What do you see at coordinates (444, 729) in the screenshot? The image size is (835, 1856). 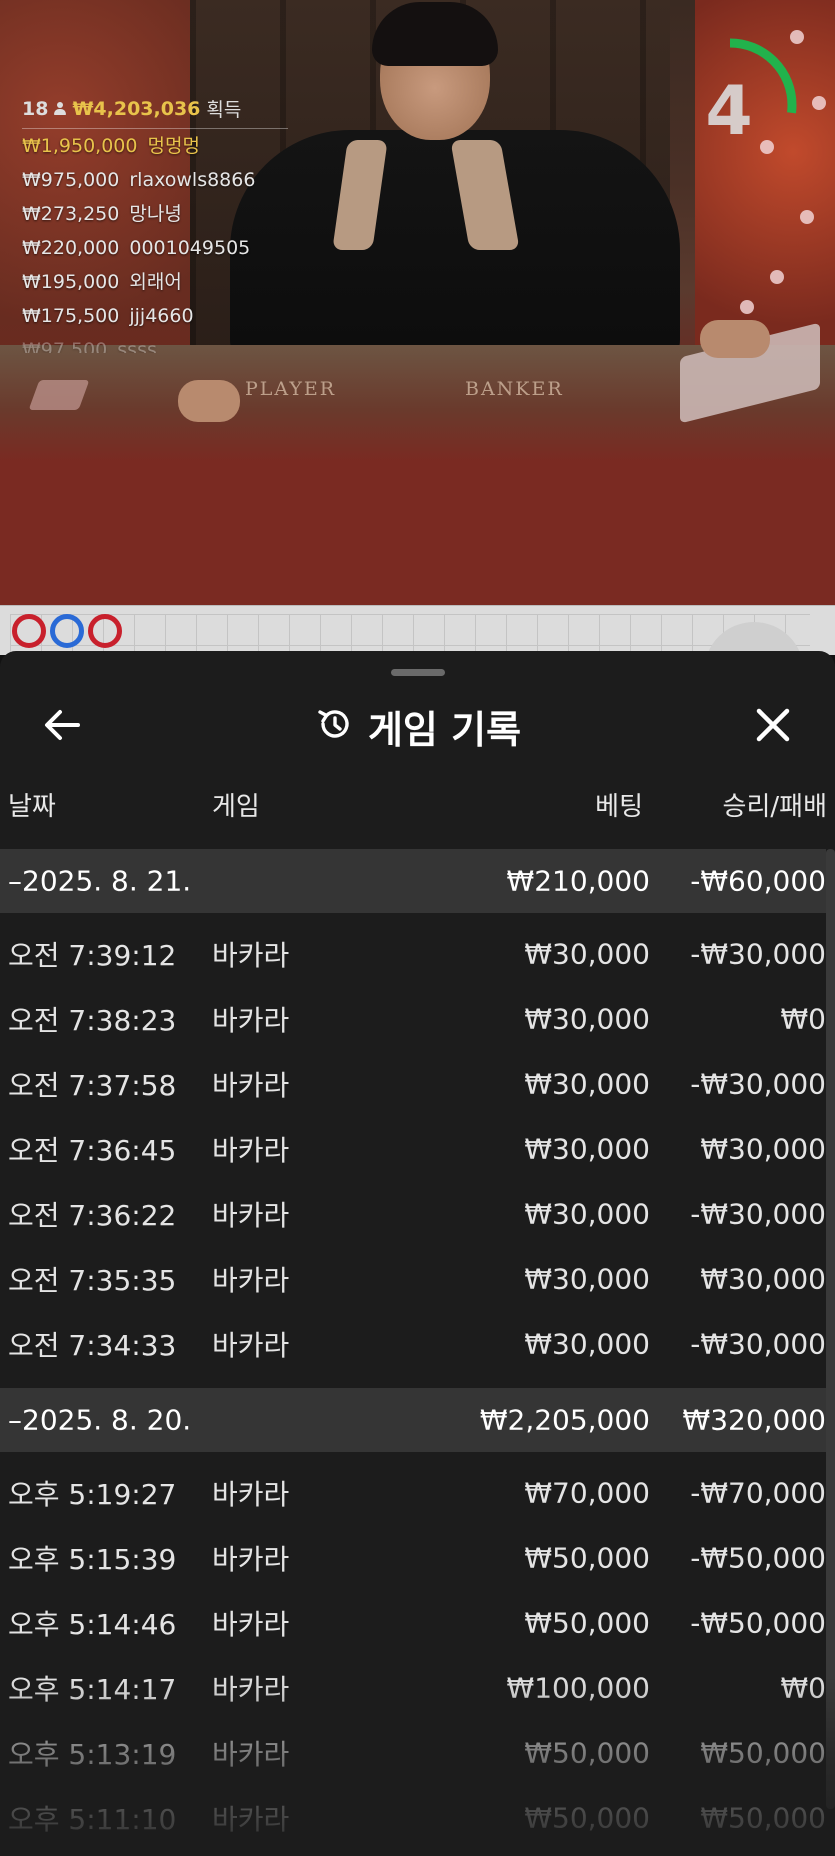 I see `sheet-title: 게임 기록` at bounding box center [444, 729].